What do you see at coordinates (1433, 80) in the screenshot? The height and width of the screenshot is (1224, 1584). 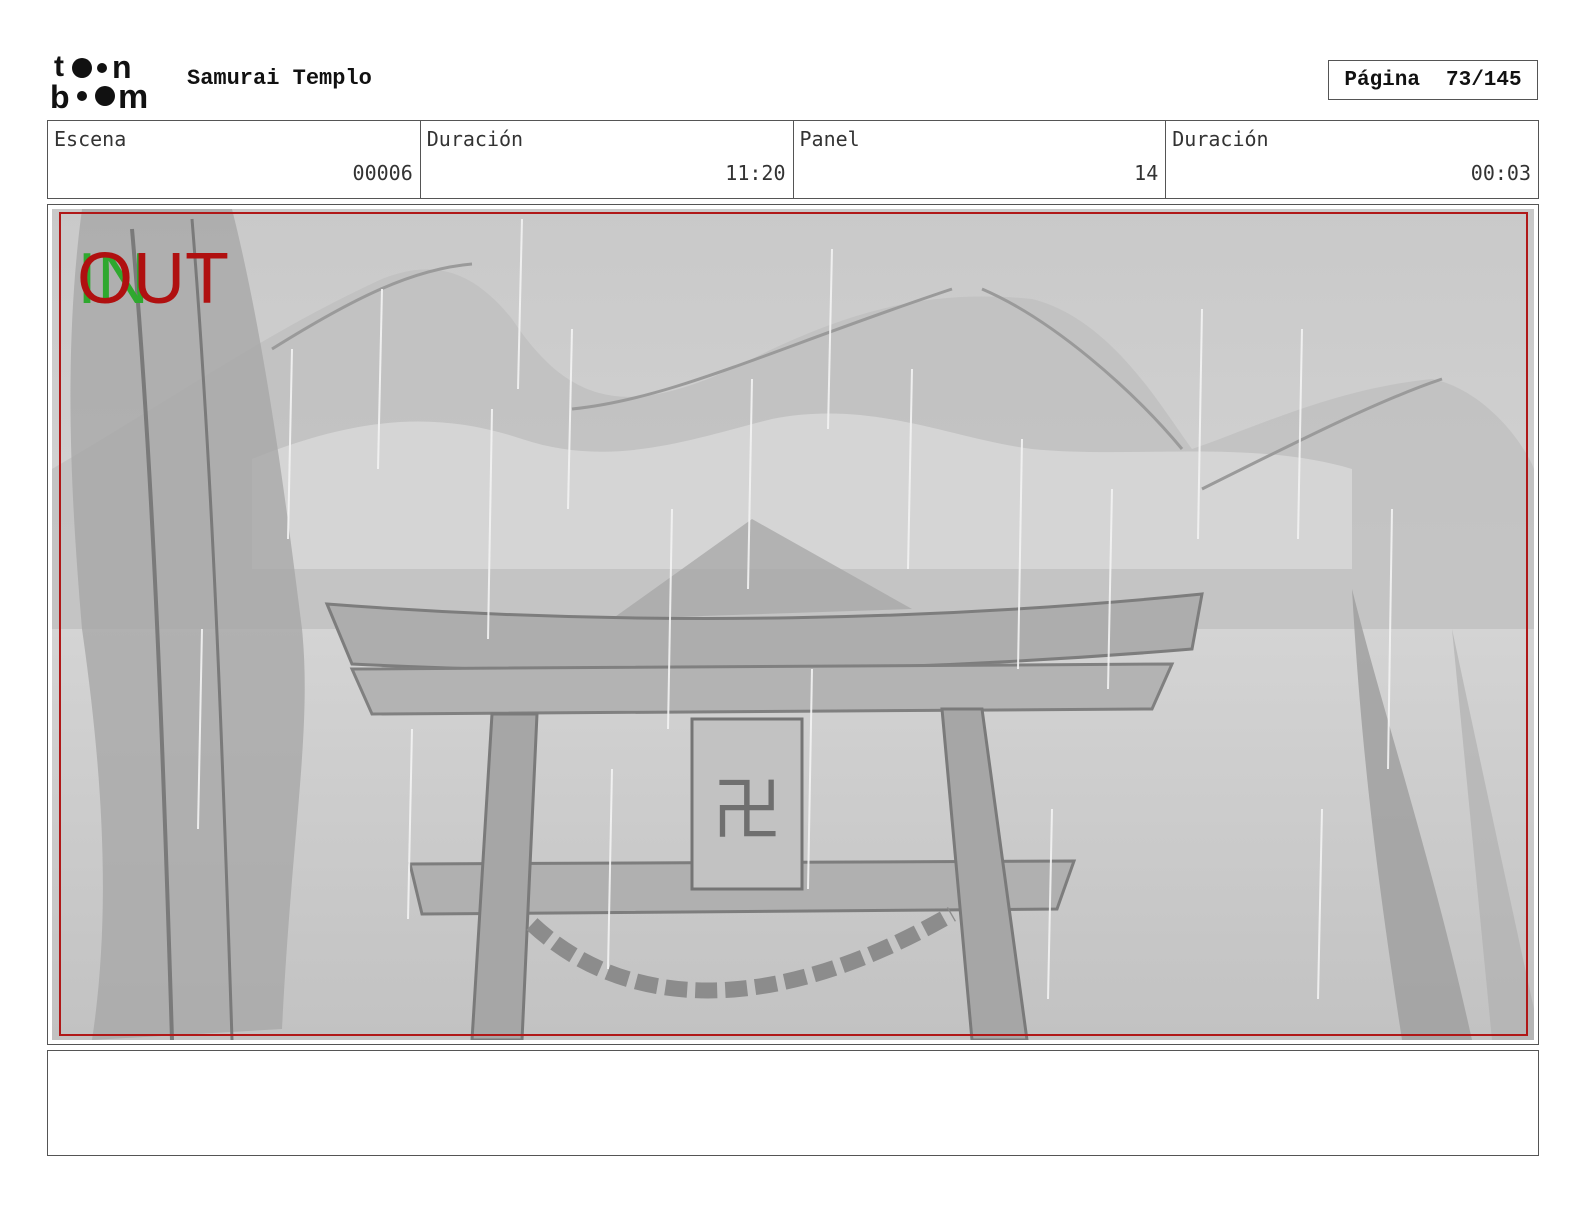 I see `page-indicator: Página 73/145` at bounding box center [1433, 80].